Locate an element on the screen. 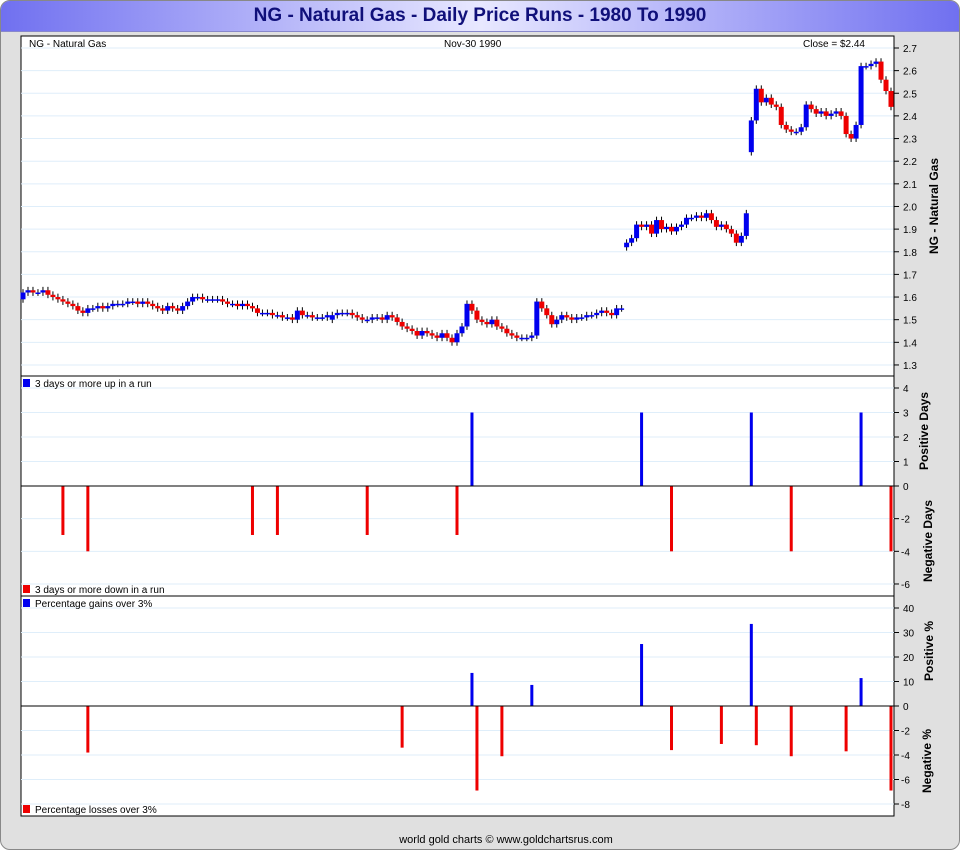  legend-runs-up: 3 days or more up in a run is located at coordinates (93, 384).